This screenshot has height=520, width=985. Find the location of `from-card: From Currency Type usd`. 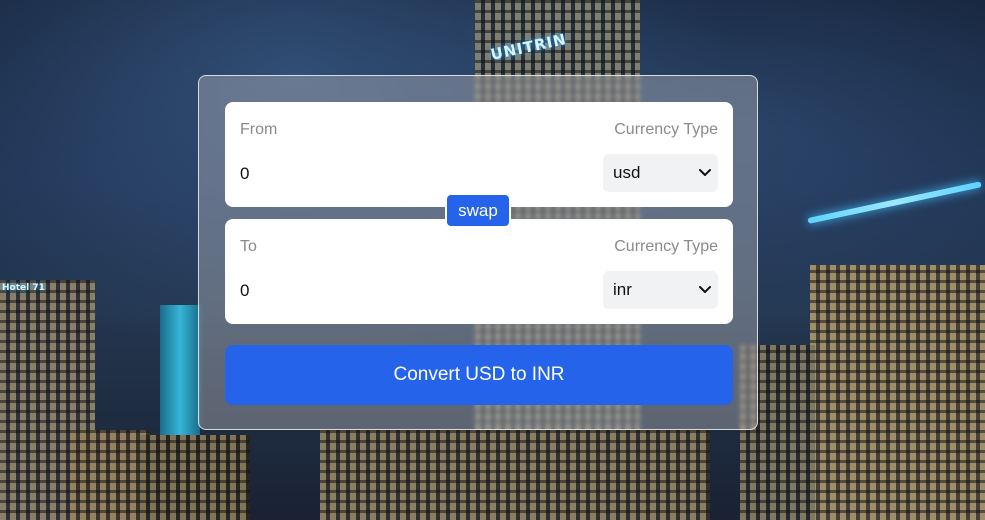

from-card: From Currency Type usd is located at coordinates (479, 154).